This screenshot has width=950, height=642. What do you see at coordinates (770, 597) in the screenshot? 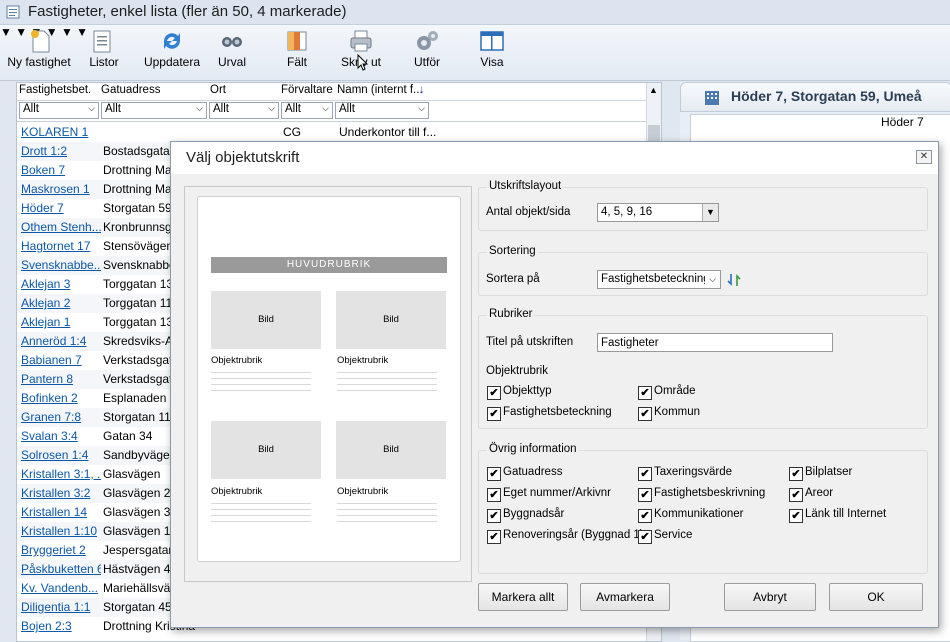
I see `cancel-button: Avbryt` at bounding box center [770, 597].